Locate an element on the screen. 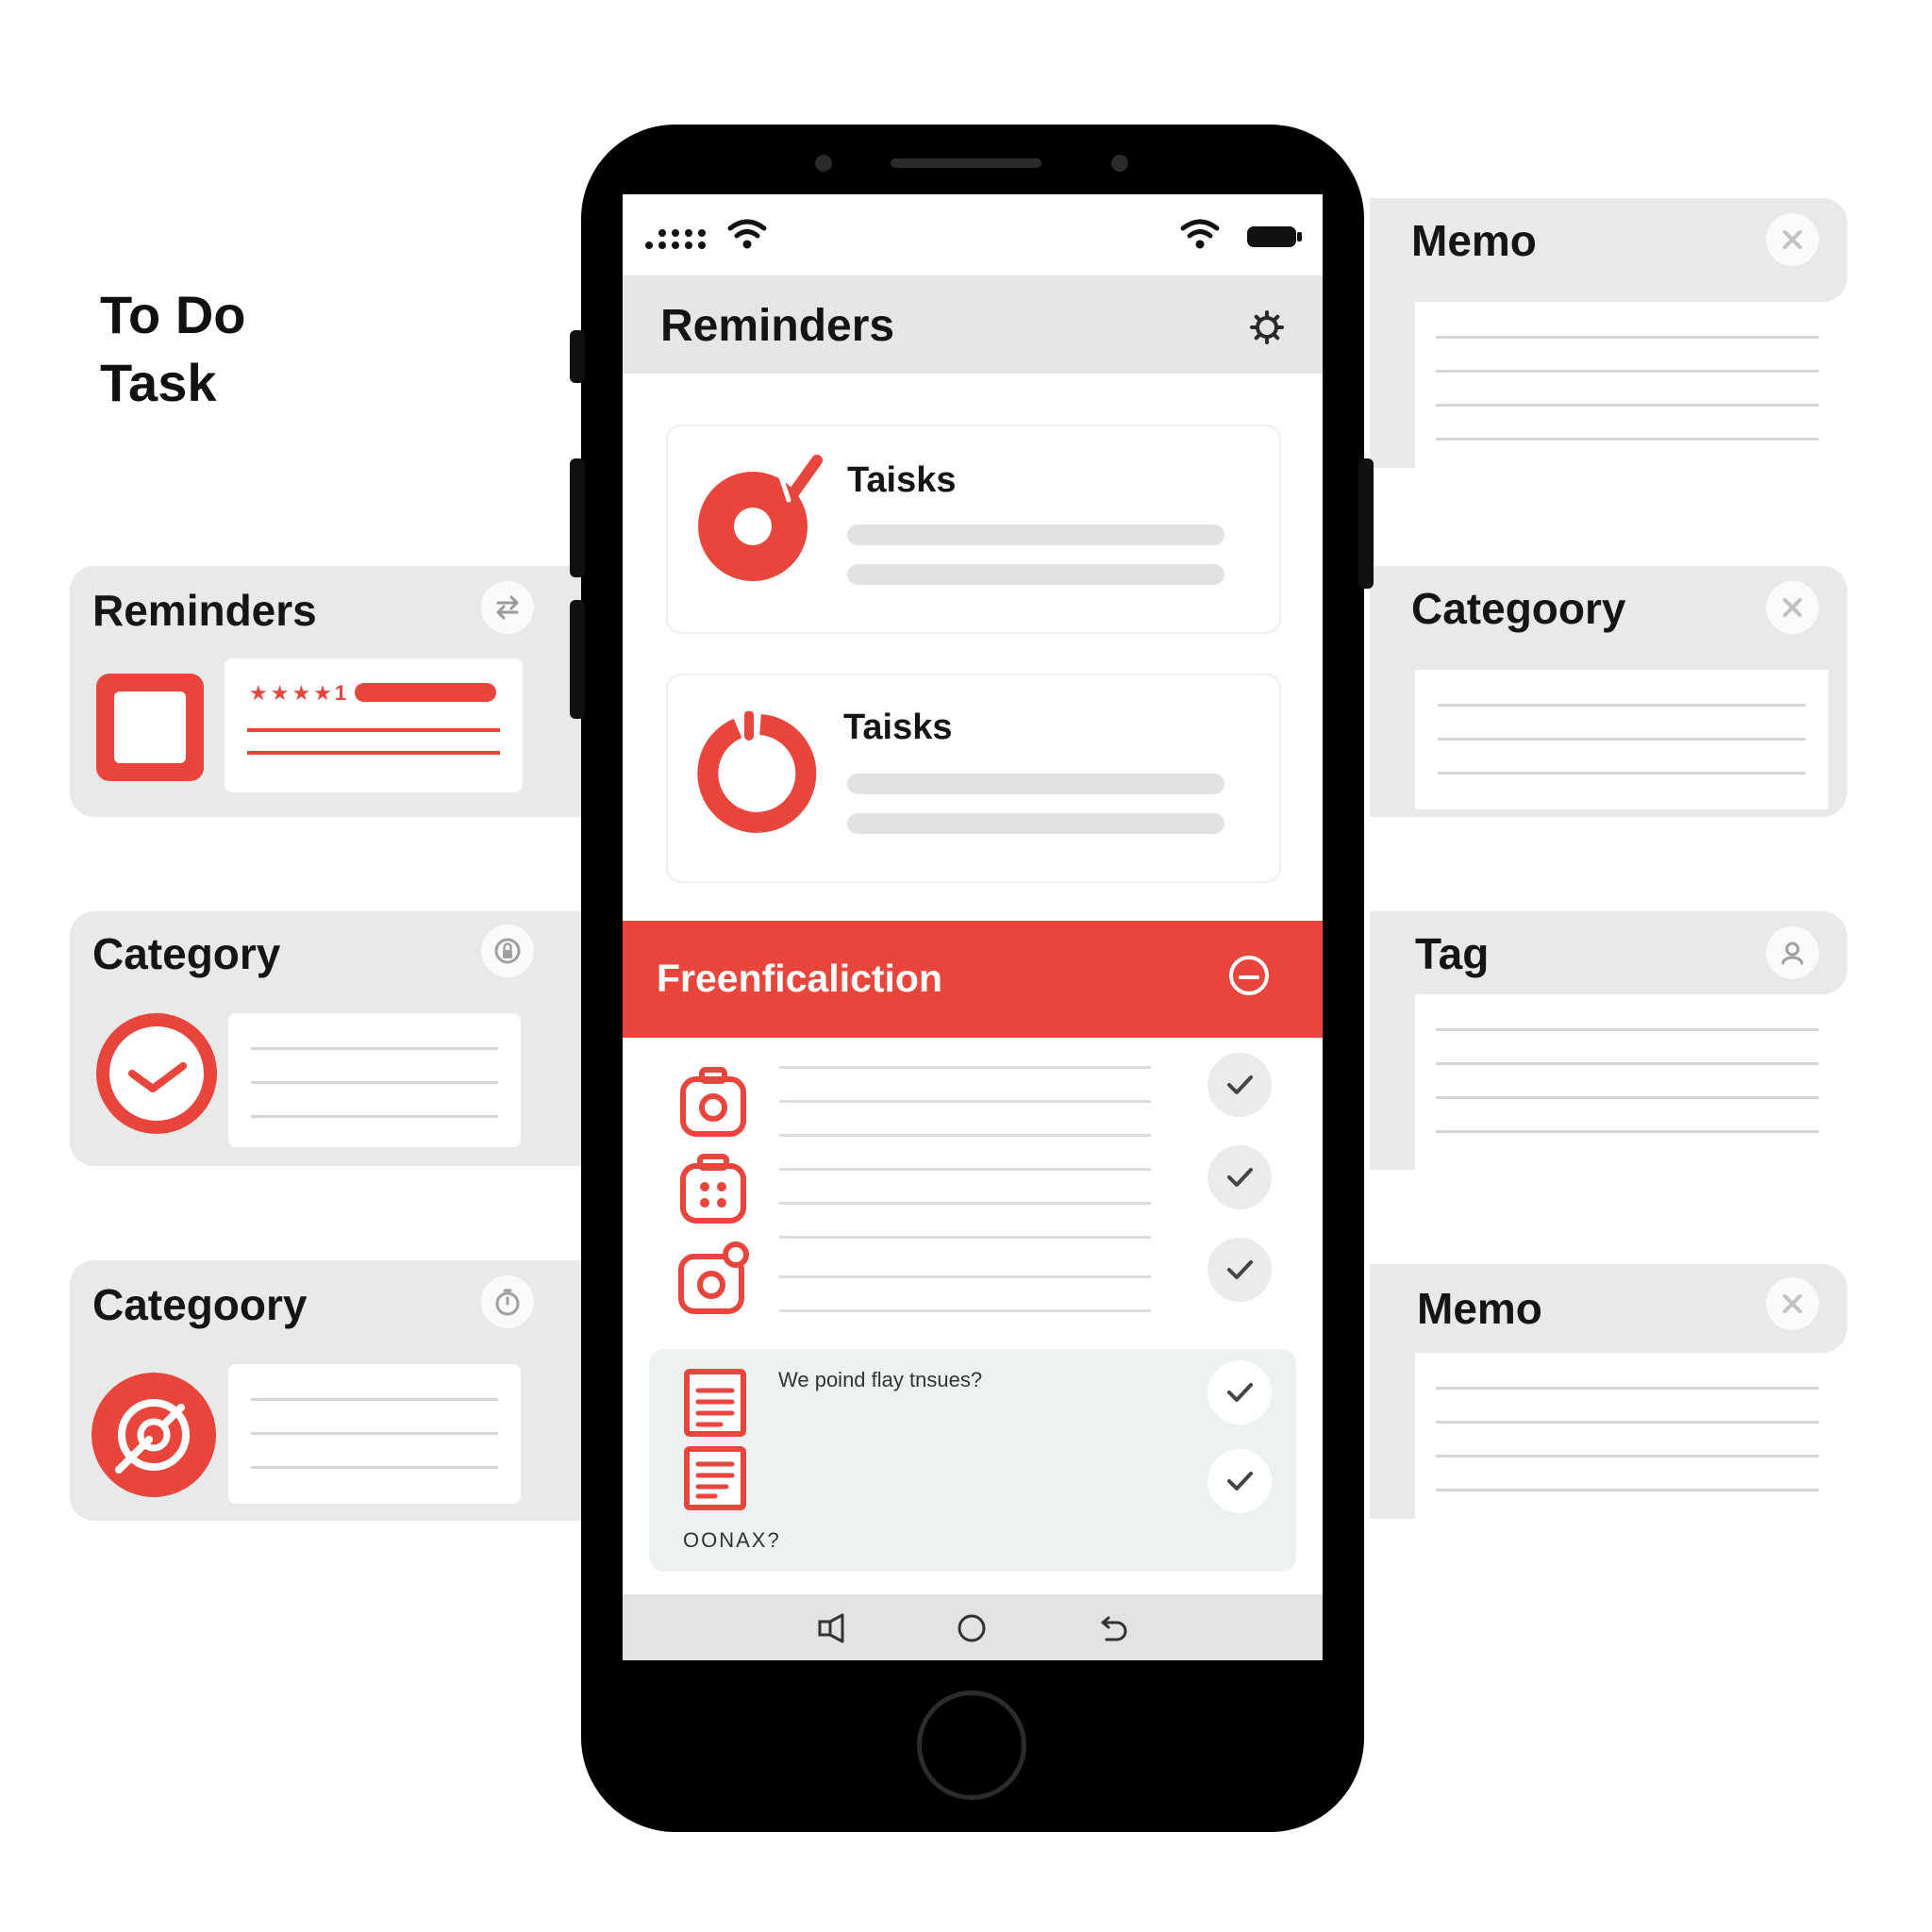 Image resolution: width=1932 pixels, height=1932 pixels. memo2-card-edge is located at coordinates (1393, 1436).